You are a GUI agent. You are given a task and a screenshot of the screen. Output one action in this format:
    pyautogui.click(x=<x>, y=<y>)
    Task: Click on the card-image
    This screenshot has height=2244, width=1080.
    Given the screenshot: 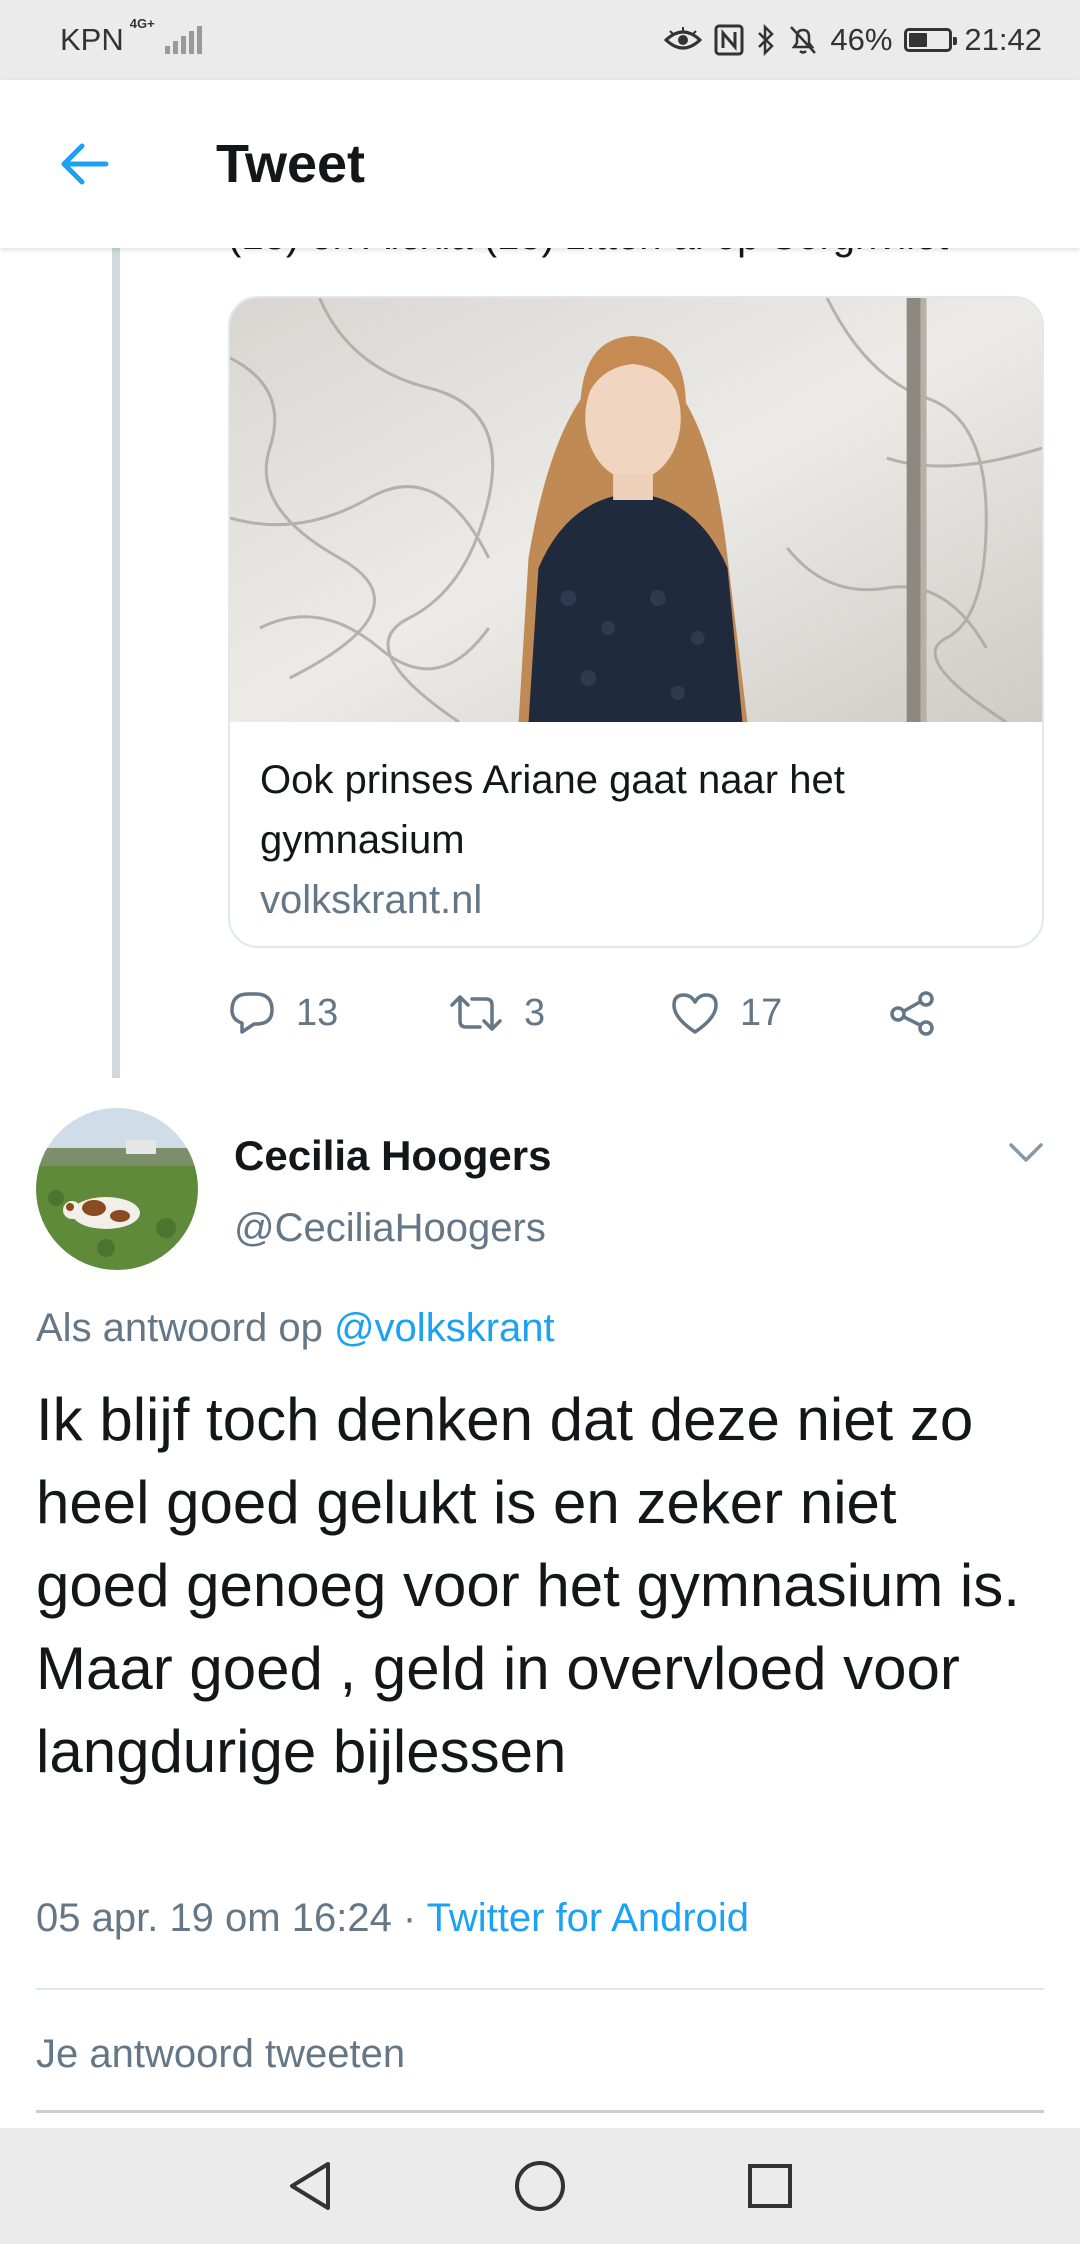 What is the action you would take?
    pyautogui.click(x=636, y=510)
    